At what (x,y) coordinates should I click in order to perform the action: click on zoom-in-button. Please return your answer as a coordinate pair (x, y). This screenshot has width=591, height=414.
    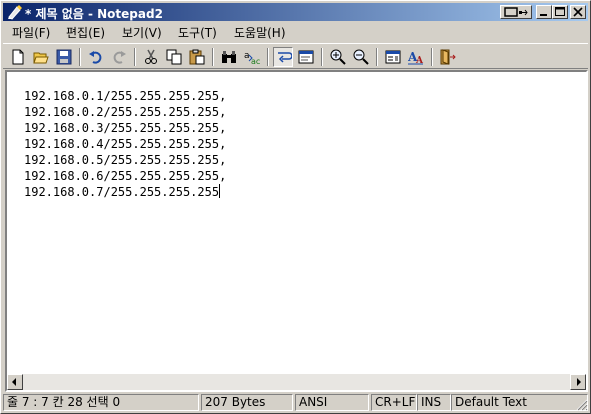
    Looking at the image, I should click on (338, 57).